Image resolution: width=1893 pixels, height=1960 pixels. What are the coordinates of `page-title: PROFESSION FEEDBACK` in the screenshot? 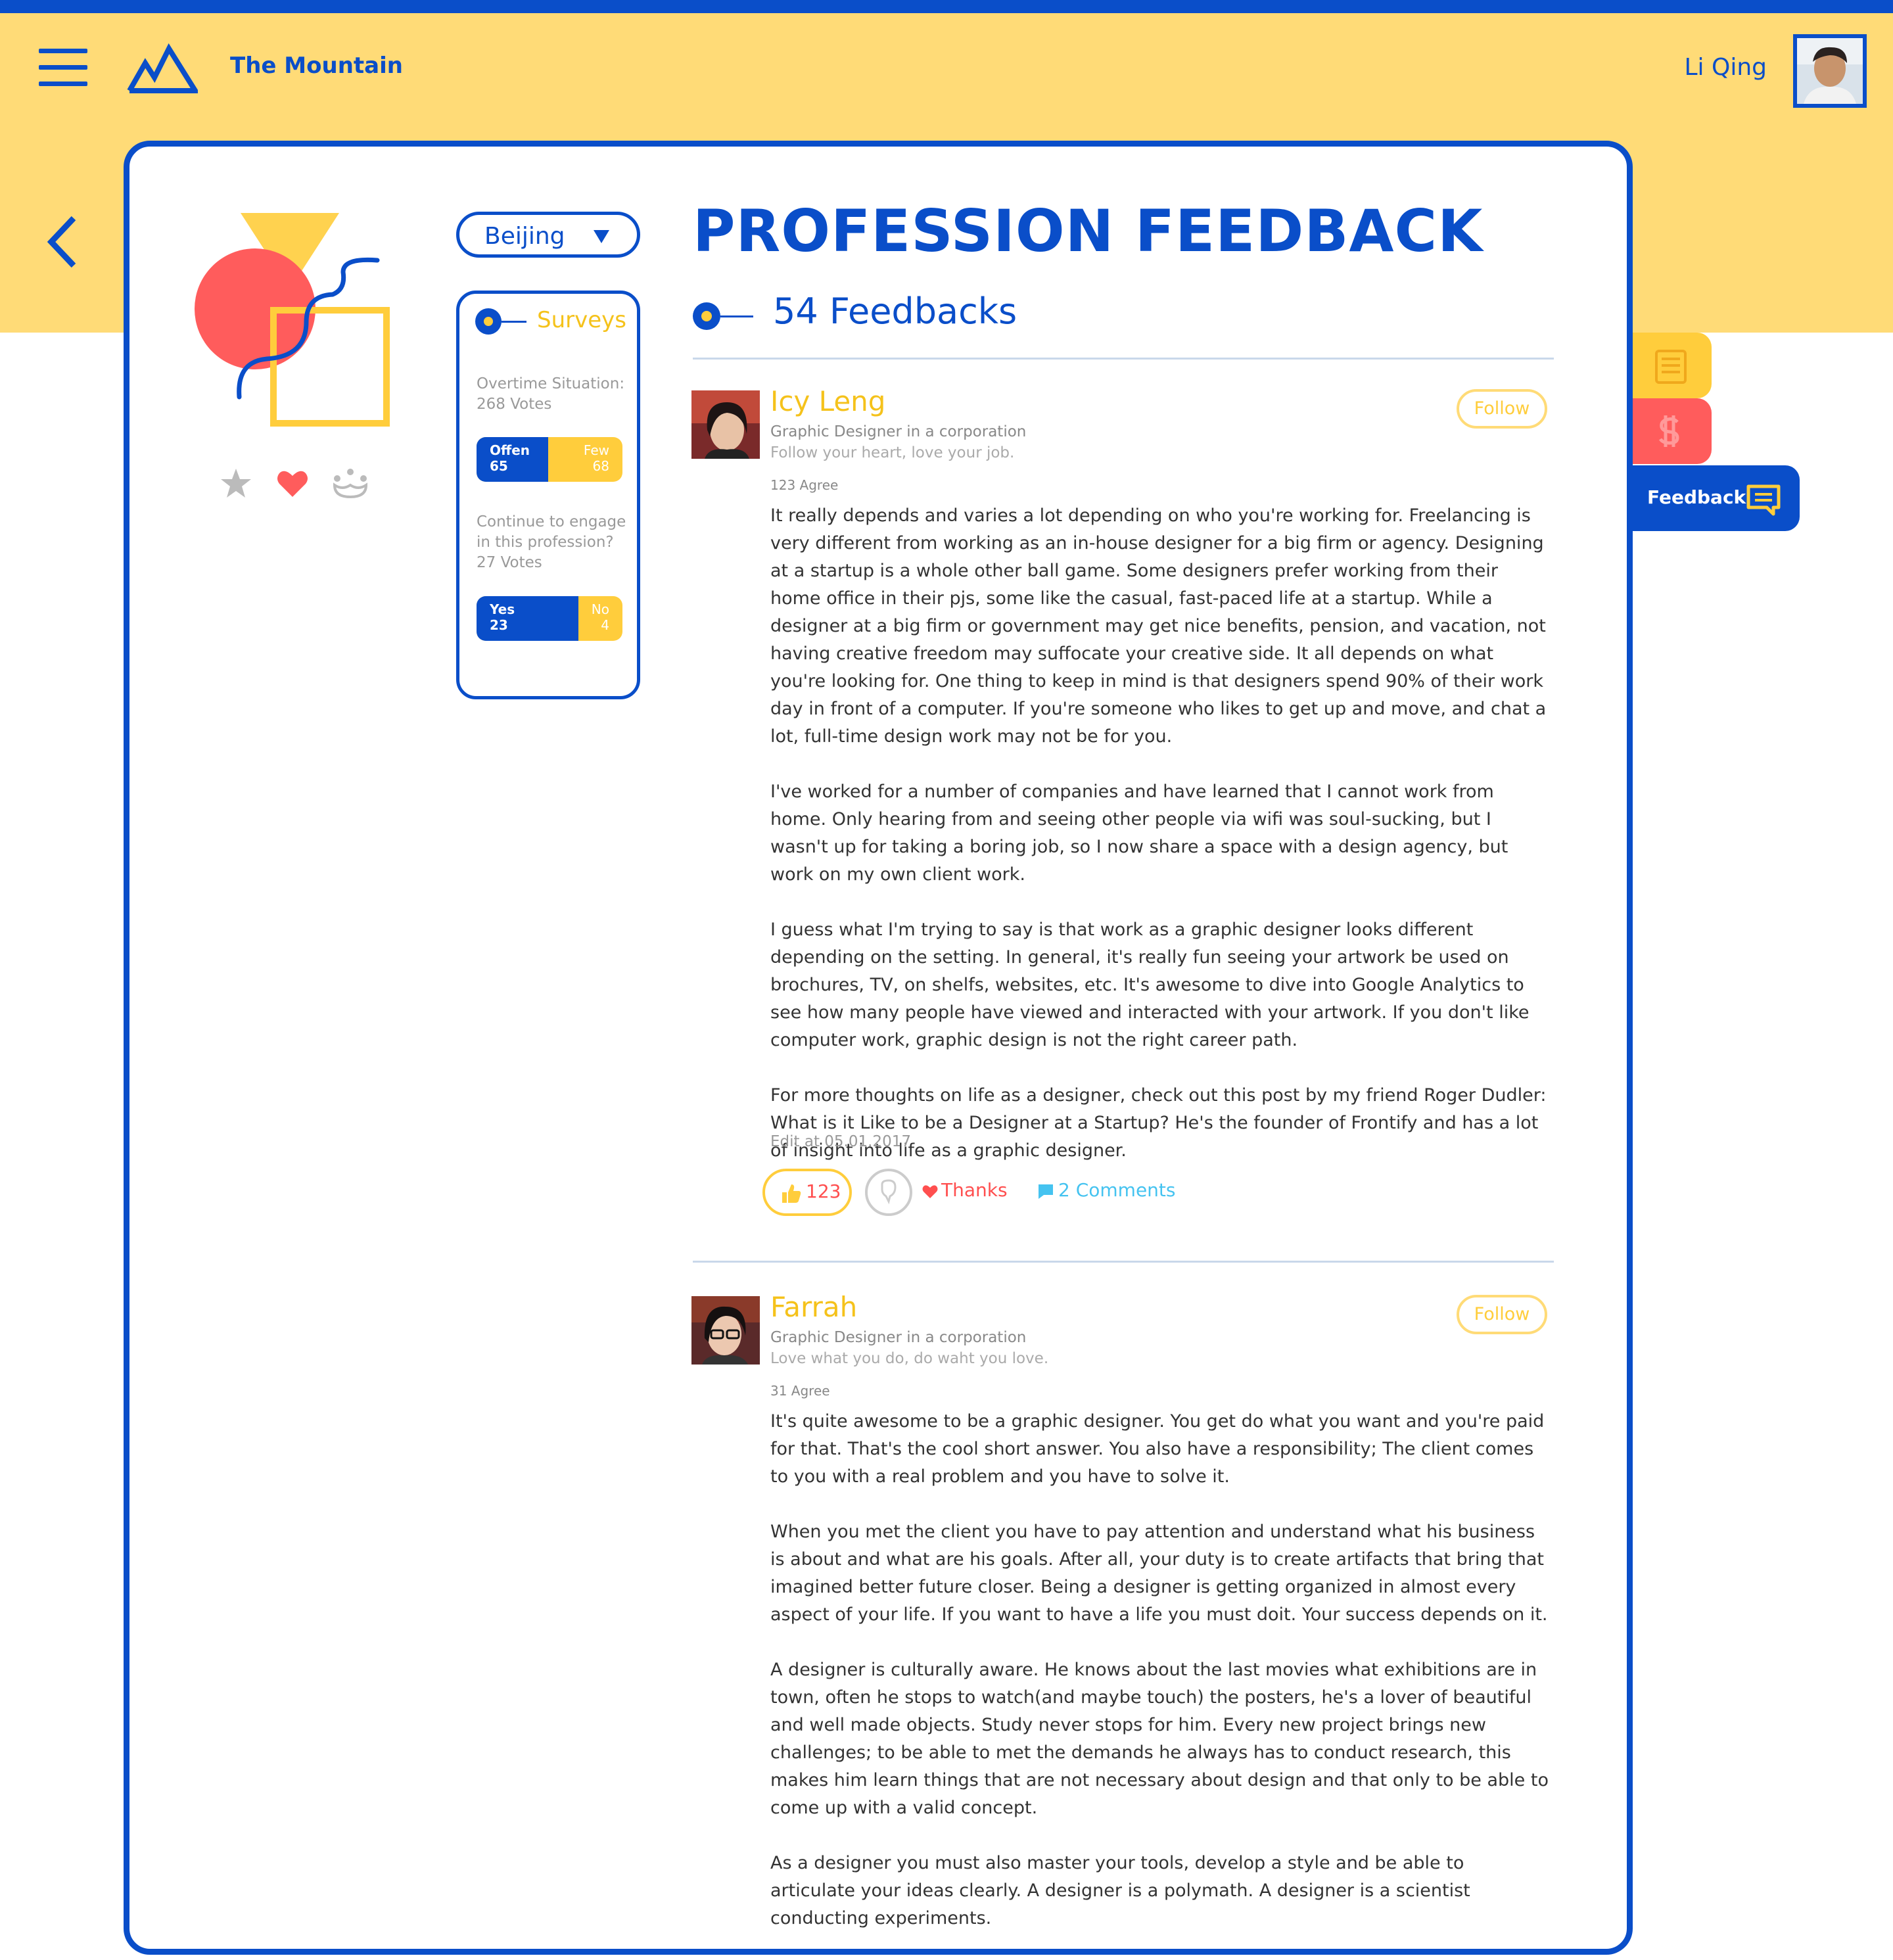 It's located at (1088, 231).